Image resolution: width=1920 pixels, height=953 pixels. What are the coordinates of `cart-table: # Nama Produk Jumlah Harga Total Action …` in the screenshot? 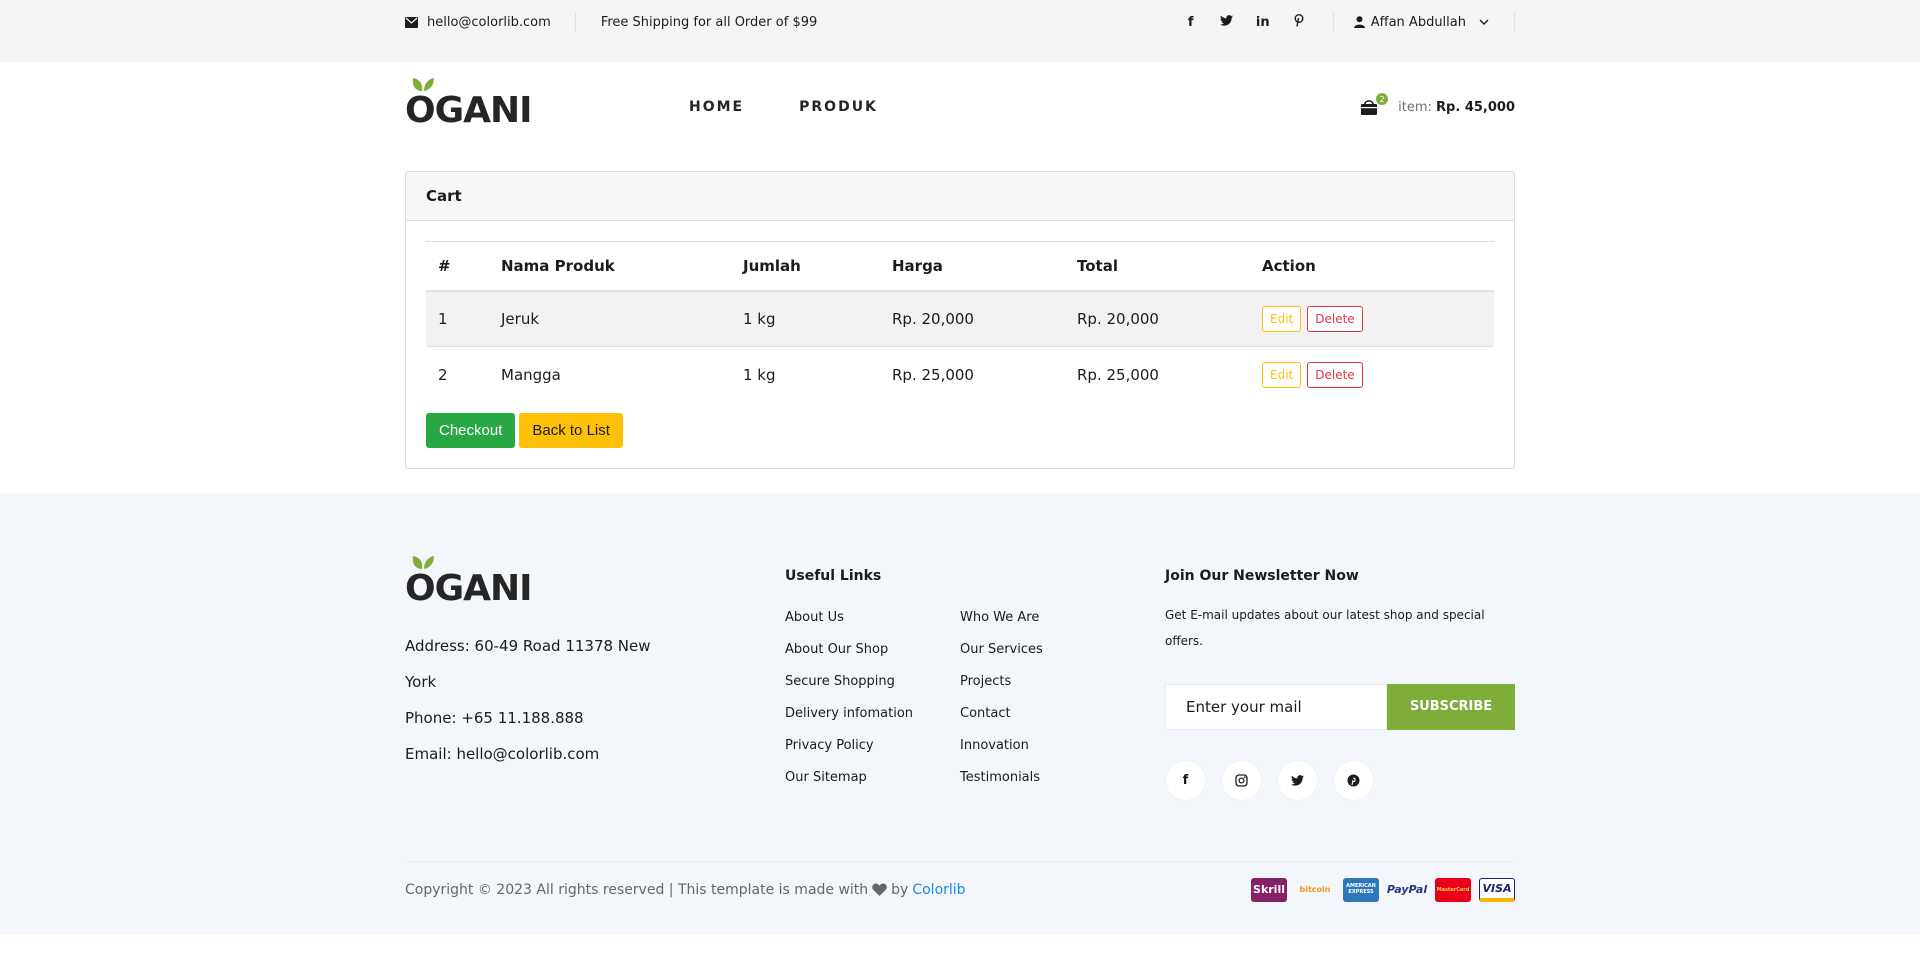 It's located at (960, 322).